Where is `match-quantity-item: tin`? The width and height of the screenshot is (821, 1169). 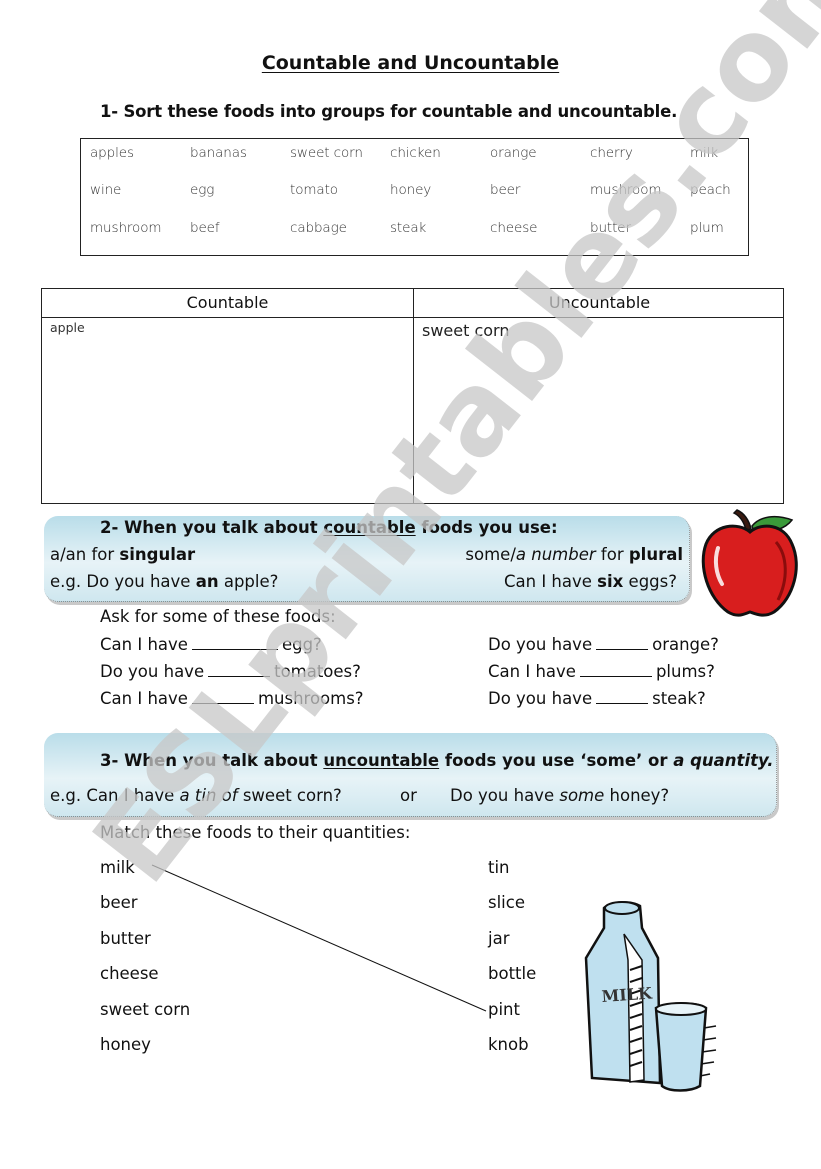 match-quantity-item: tin is located at coordinates (499, 867).